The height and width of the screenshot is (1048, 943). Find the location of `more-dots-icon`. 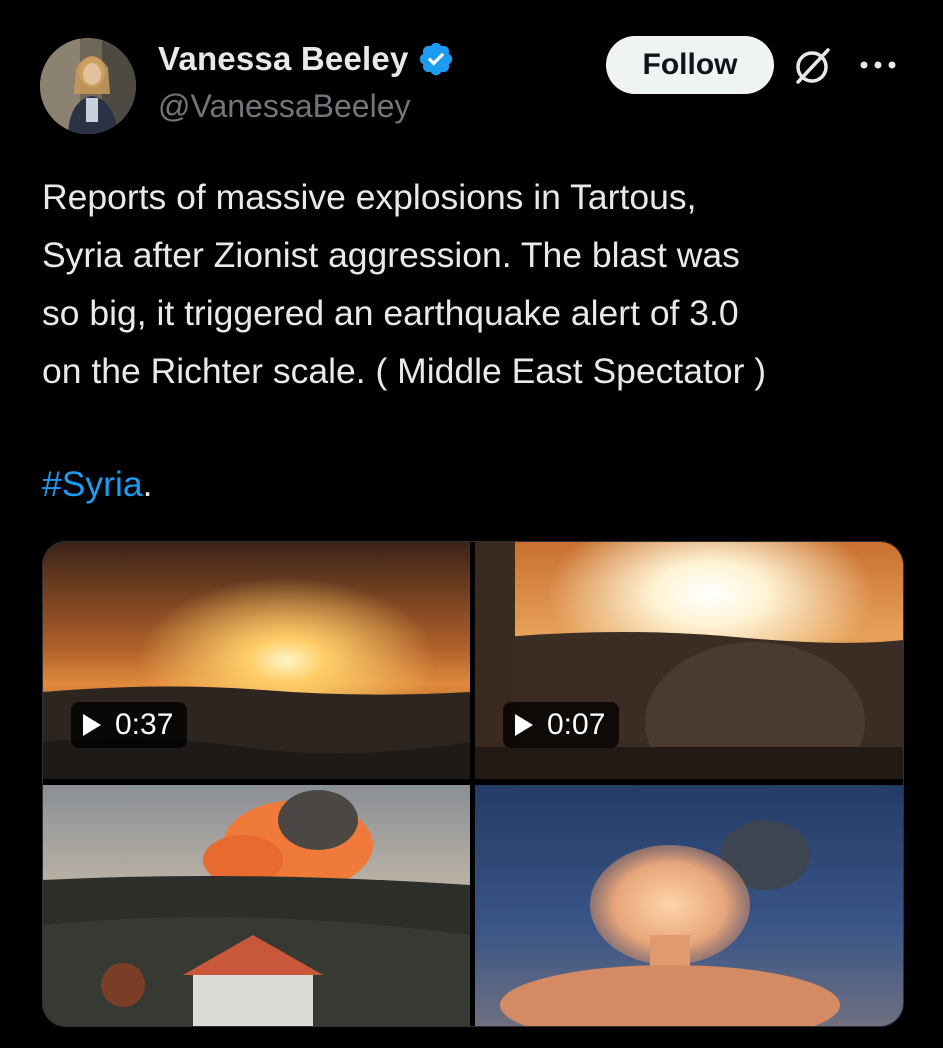

more-dots-icon is located at coordinates (878, 65).